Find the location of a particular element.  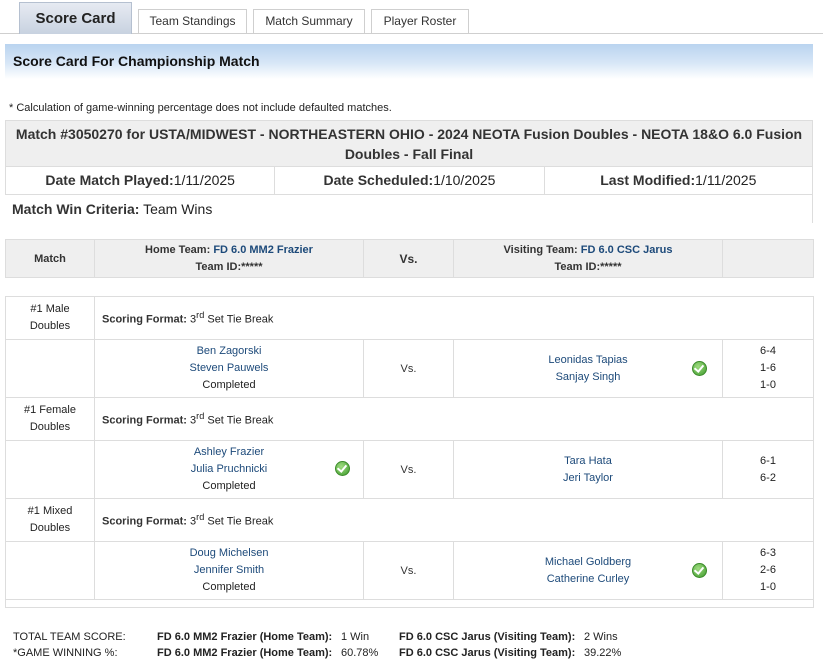

set-scores: 6-1 6-2 is located at coordinates (768, 469).